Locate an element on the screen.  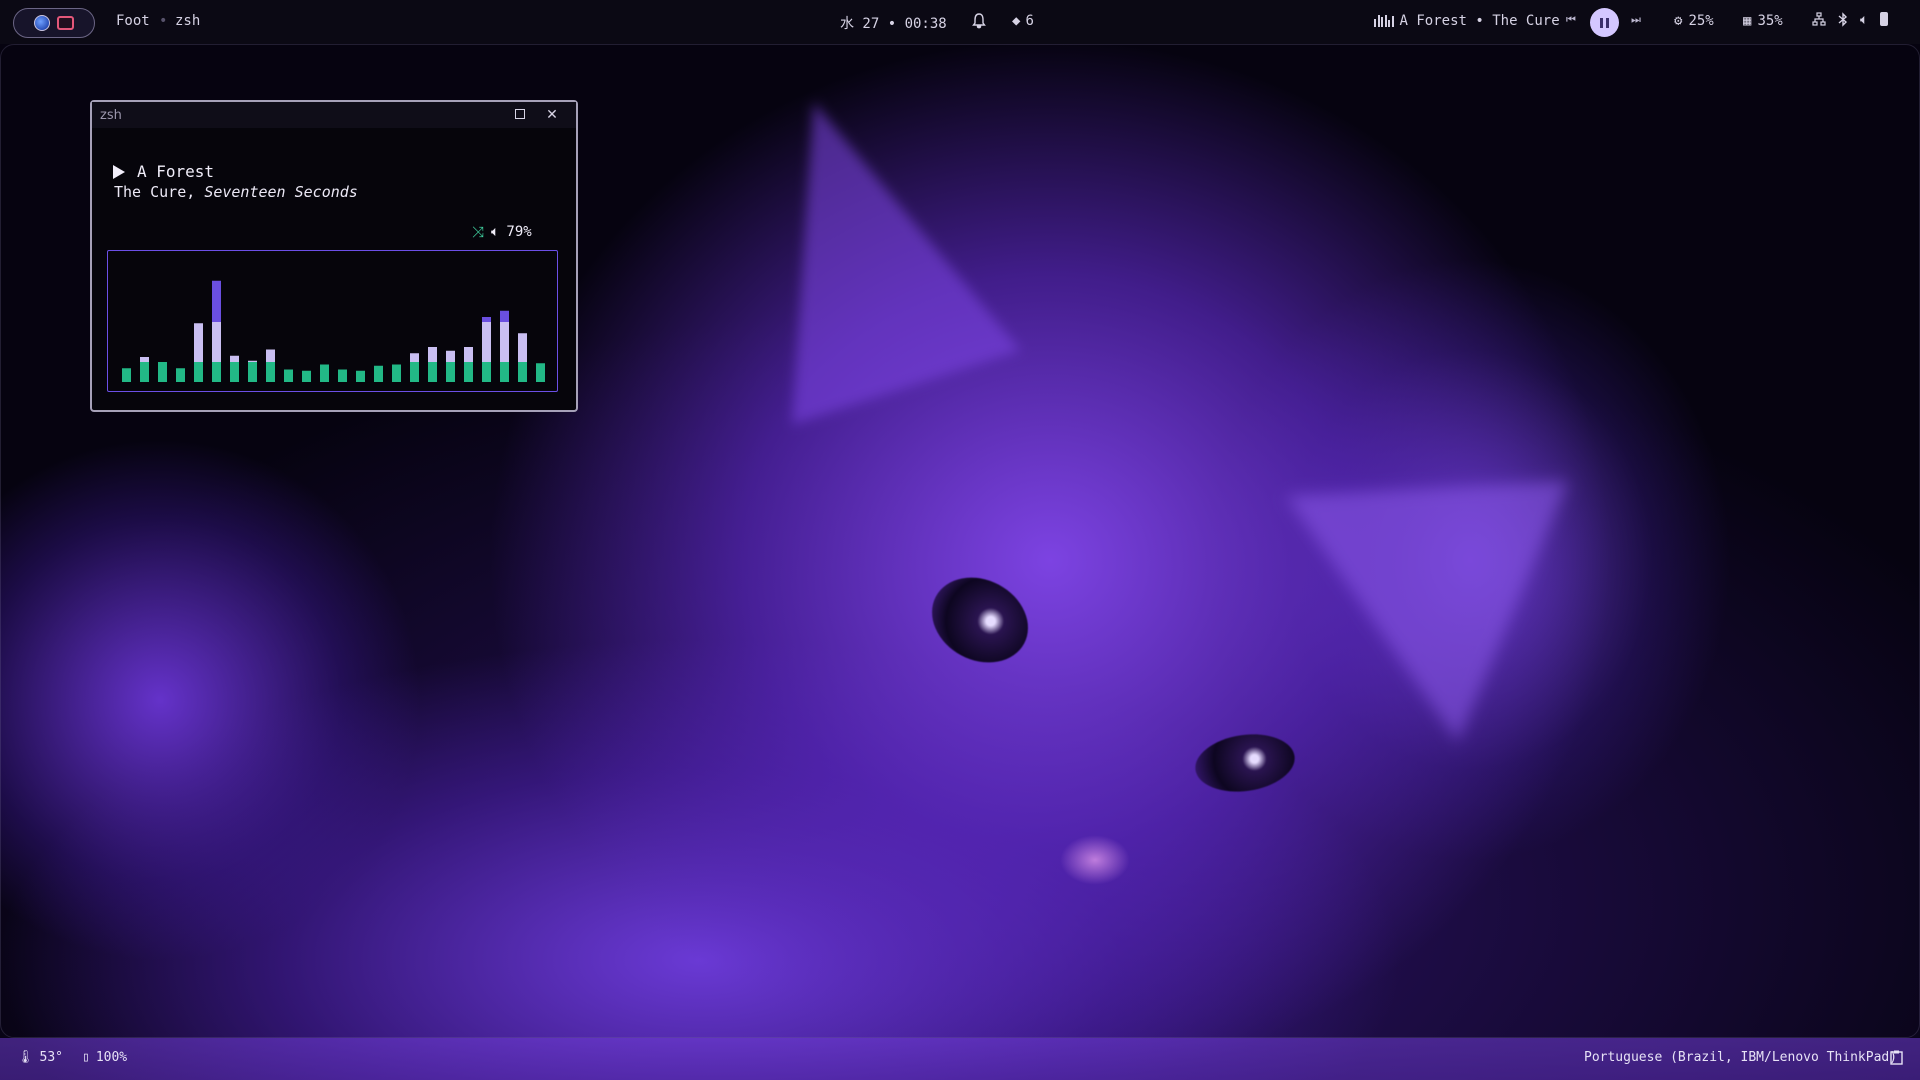
pause-button is located at coordinates (1604, 22).